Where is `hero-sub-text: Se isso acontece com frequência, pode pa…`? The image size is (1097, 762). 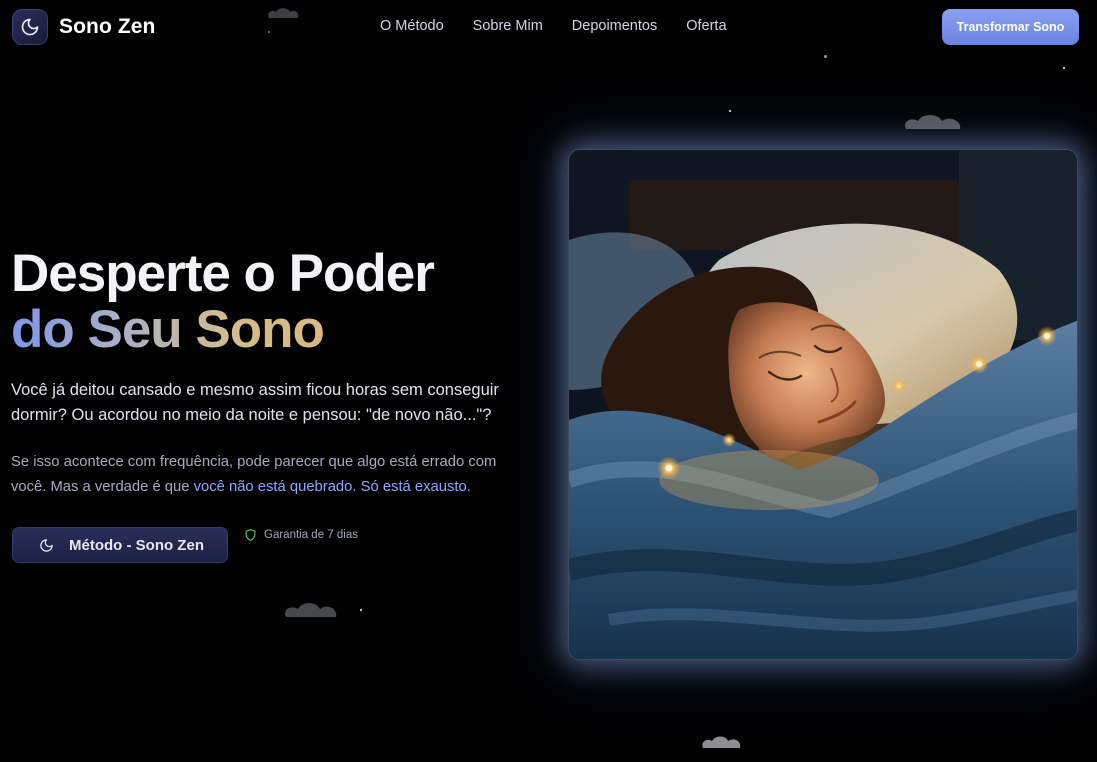
hero-sub-text: Se isso acontece com frequência, pode pa… is located at coordinates (263, 475).